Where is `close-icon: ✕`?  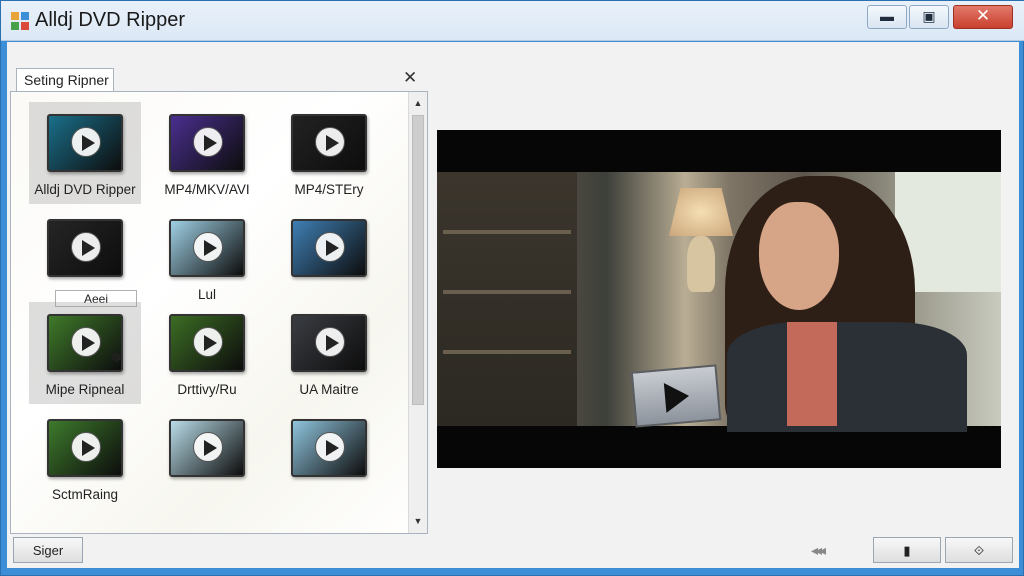 close-icon: ✕ is located at coordinates (983, 15).